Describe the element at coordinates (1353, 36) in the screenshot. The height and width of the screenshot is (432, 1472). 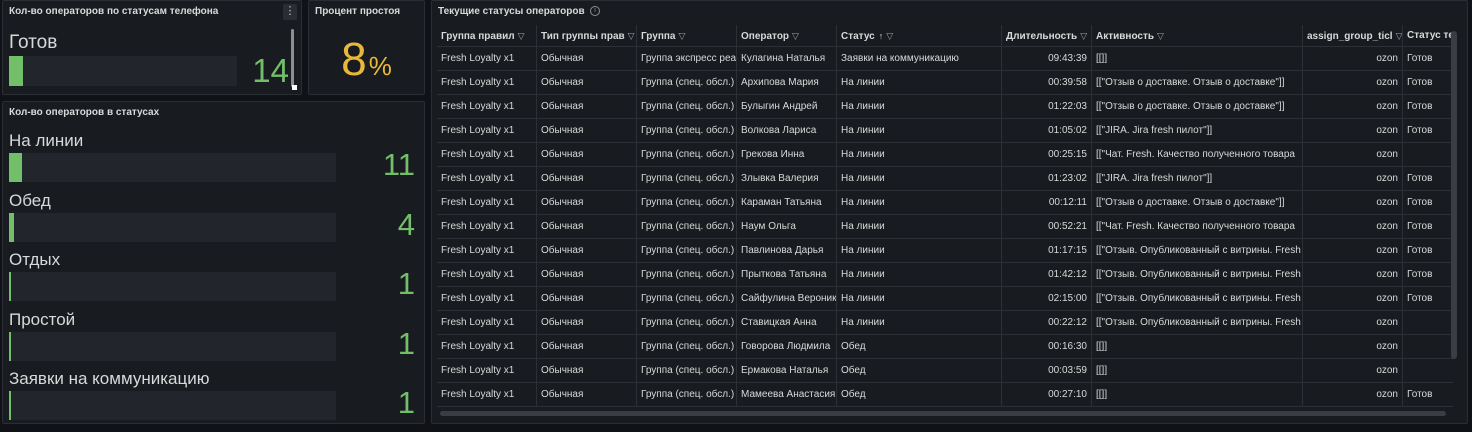
I see `column-header: assign_group_ticl ▽` at that location.